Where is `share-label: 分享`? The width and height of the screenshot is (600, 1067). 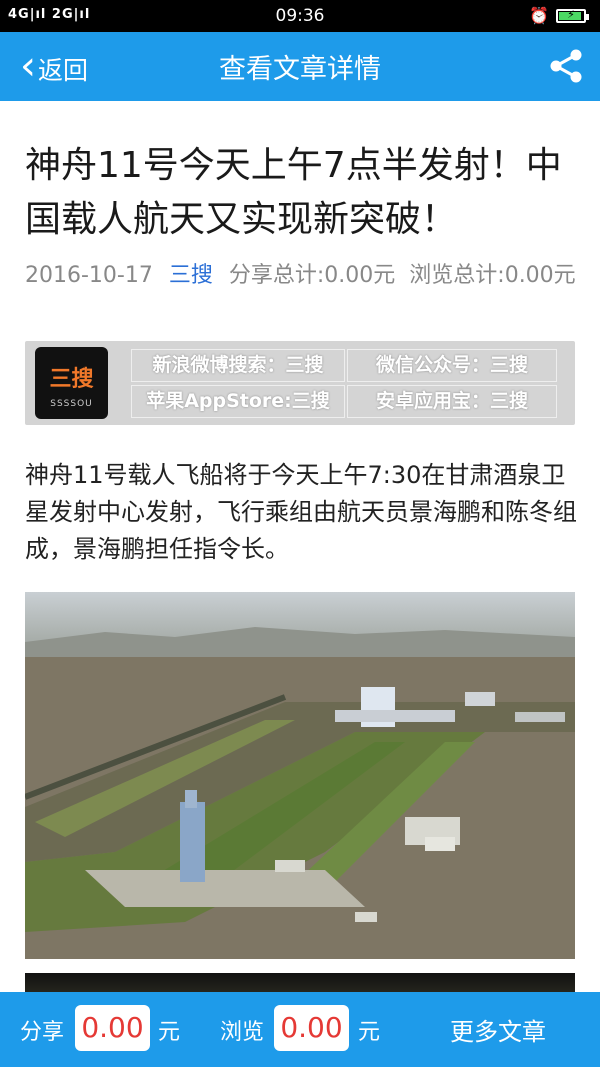
share-label: 分享 is located at coordinates (42, 1032).